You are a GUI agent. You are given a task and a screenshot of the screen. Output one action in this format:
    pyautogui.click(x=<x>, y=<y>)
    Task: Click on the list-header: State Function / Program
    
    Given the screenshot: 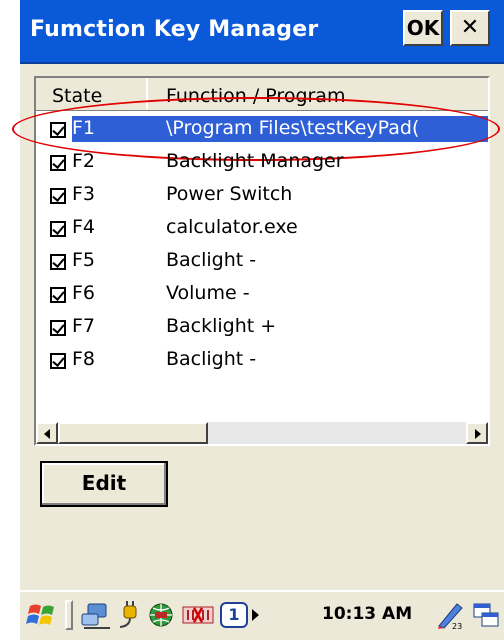 What is the action you would take?
    pyautogui.click(x=262, y=94)
    